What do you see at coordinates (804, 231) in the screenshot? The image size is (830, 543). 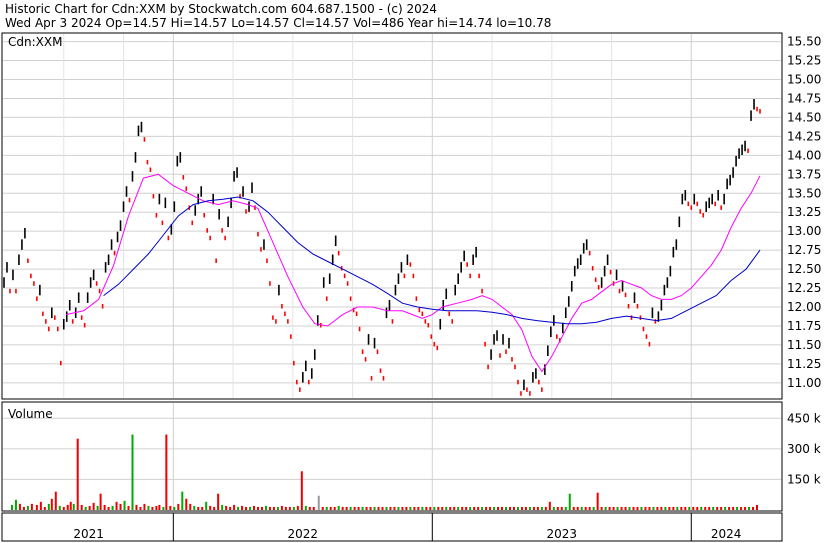 I see `price-tick-label: 13.00` at bounding box center [804, 231].